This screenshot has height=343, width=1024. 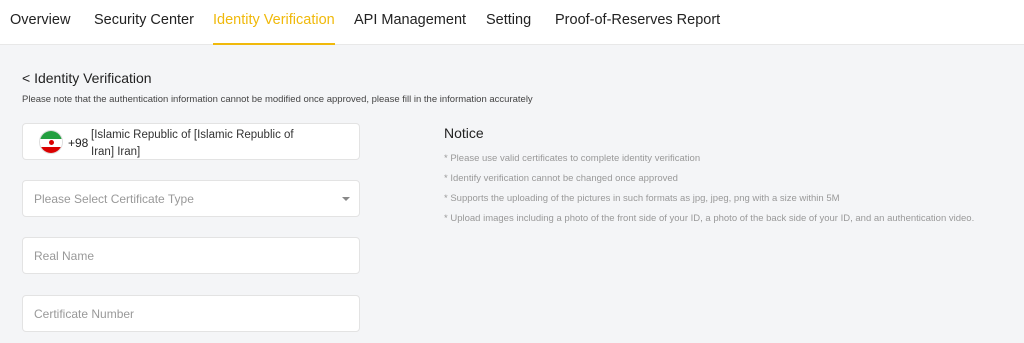 I want to click on certificate-number-field: Certificate Number, so click(x=191, y=313).